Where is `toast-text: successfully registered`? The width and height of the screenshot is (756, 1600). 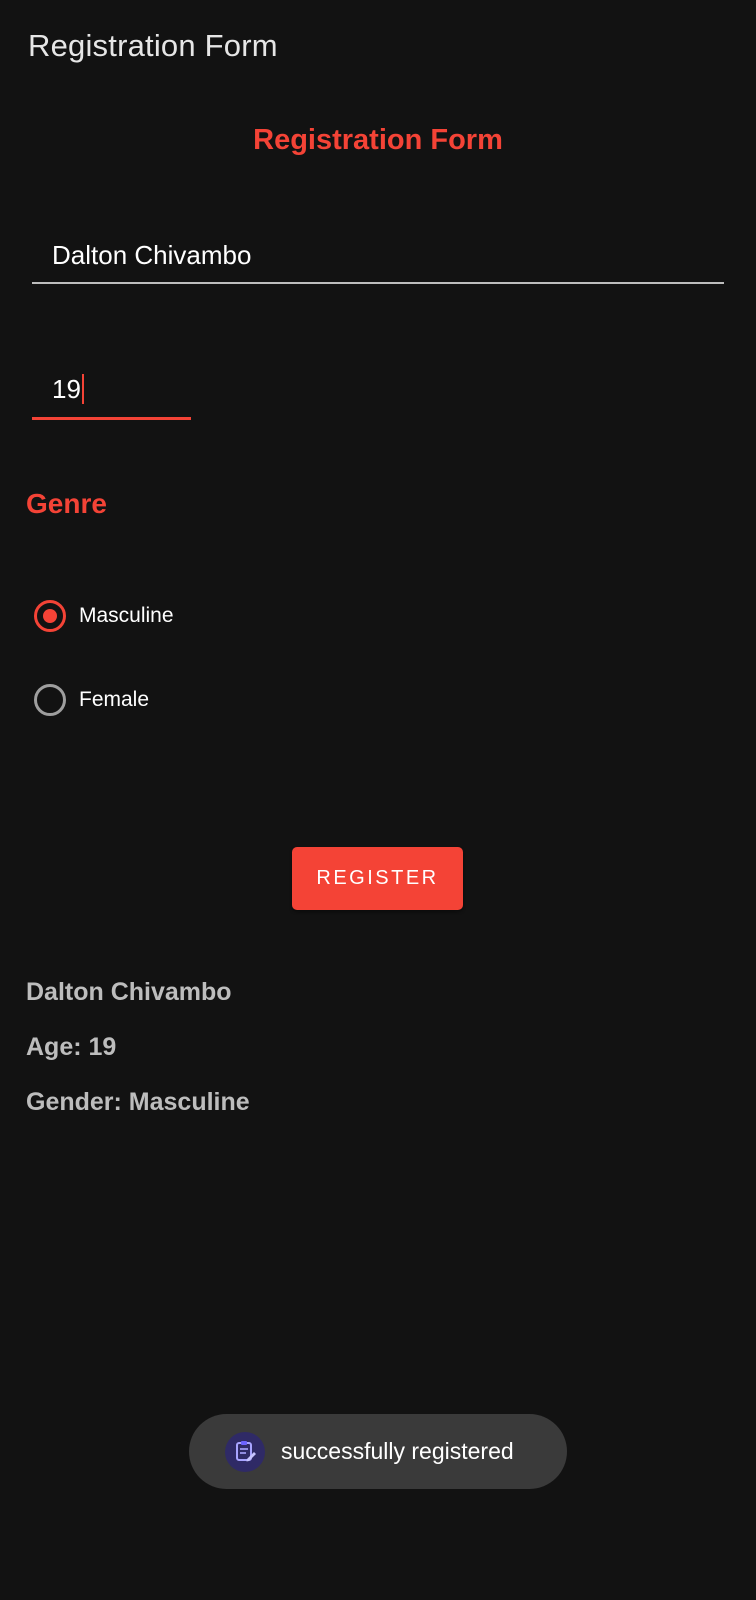
toast-text: successfully registered is located at coordinates (397, 1451).